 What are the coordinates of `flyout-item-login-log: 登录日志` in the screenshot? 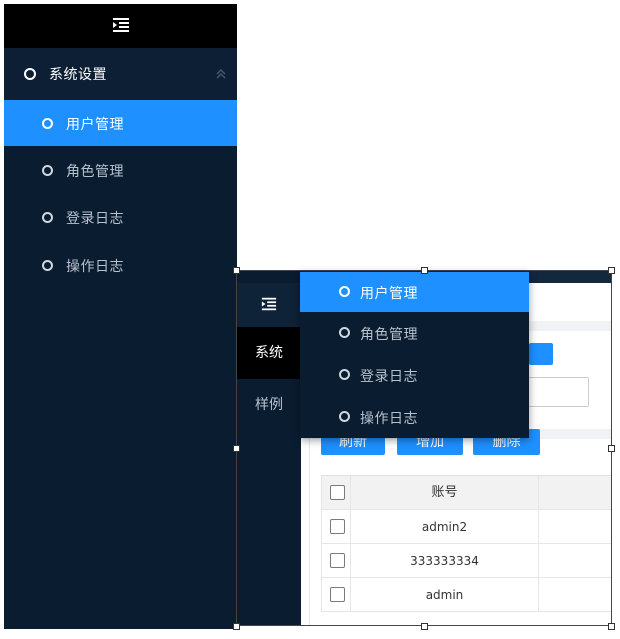 It's located at (414, 375).